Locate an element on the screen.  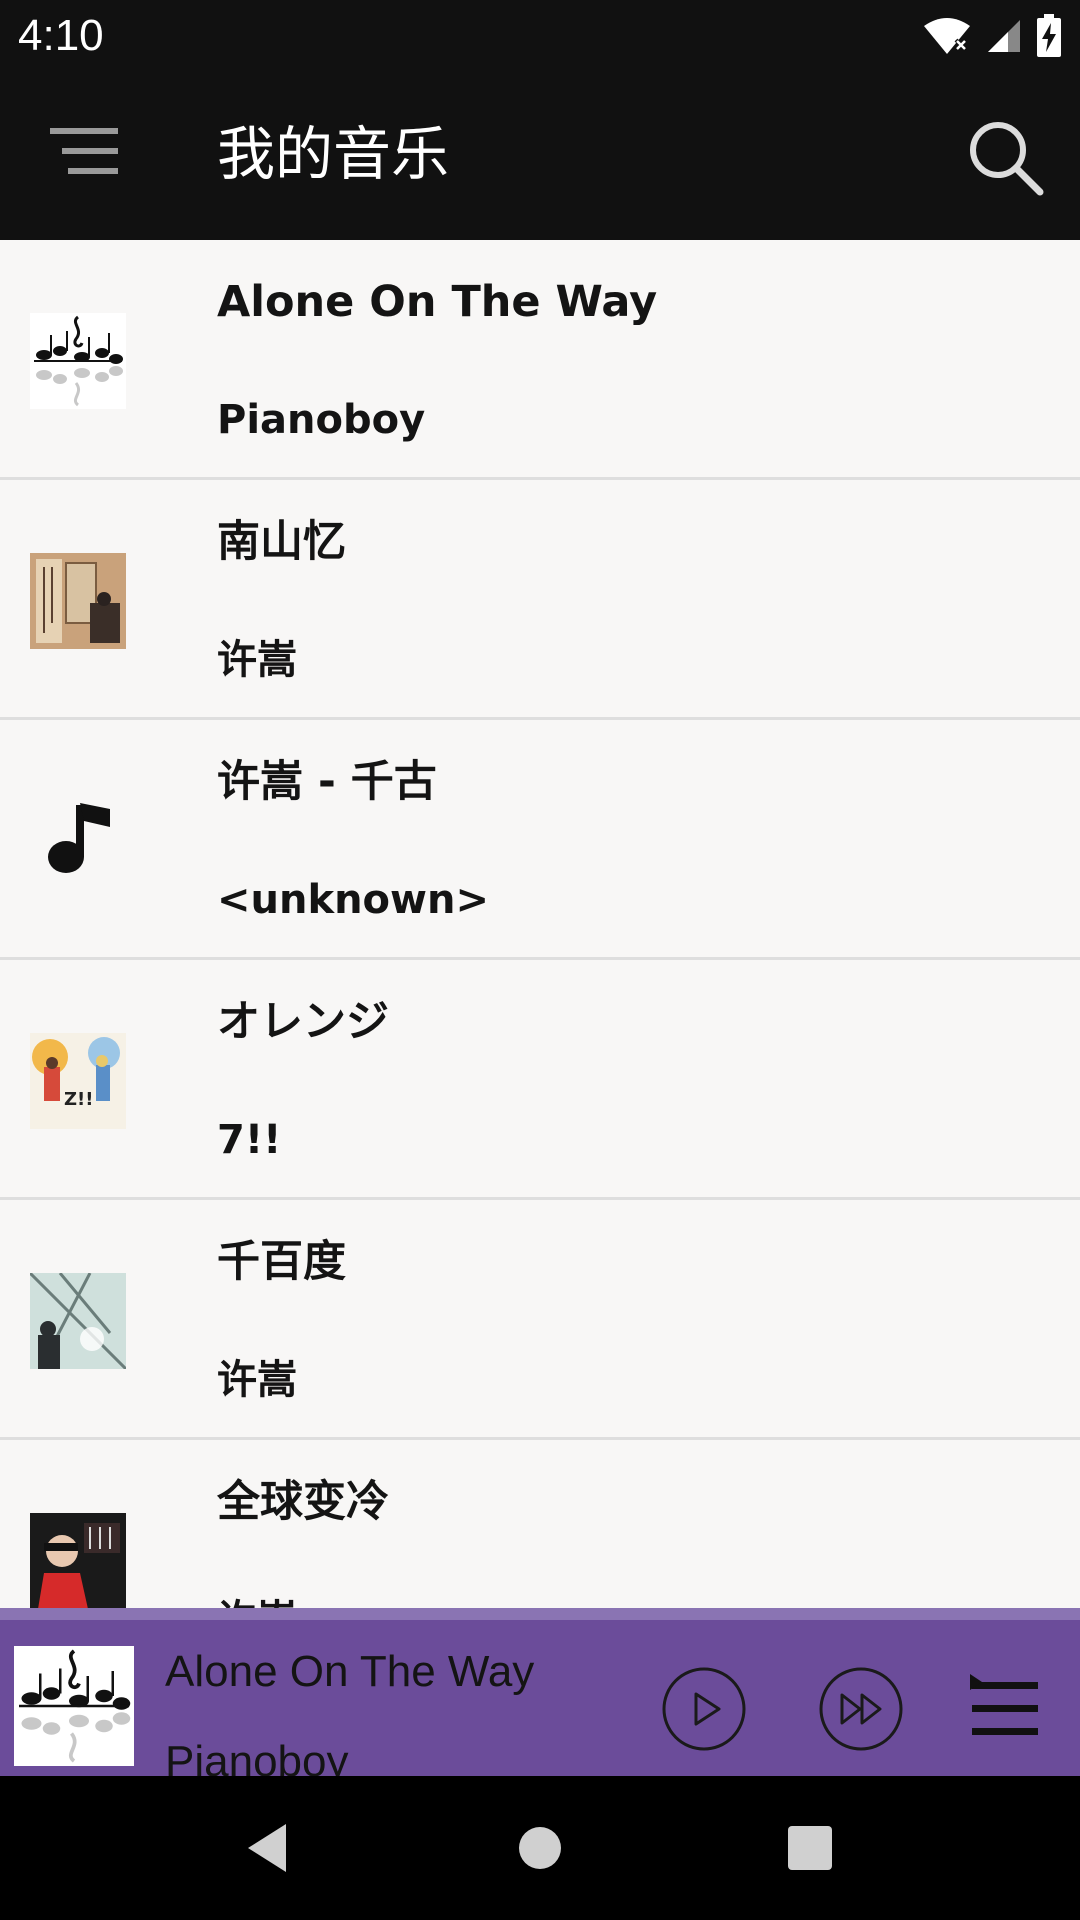
search-button is located at coordinates (1005, 157).